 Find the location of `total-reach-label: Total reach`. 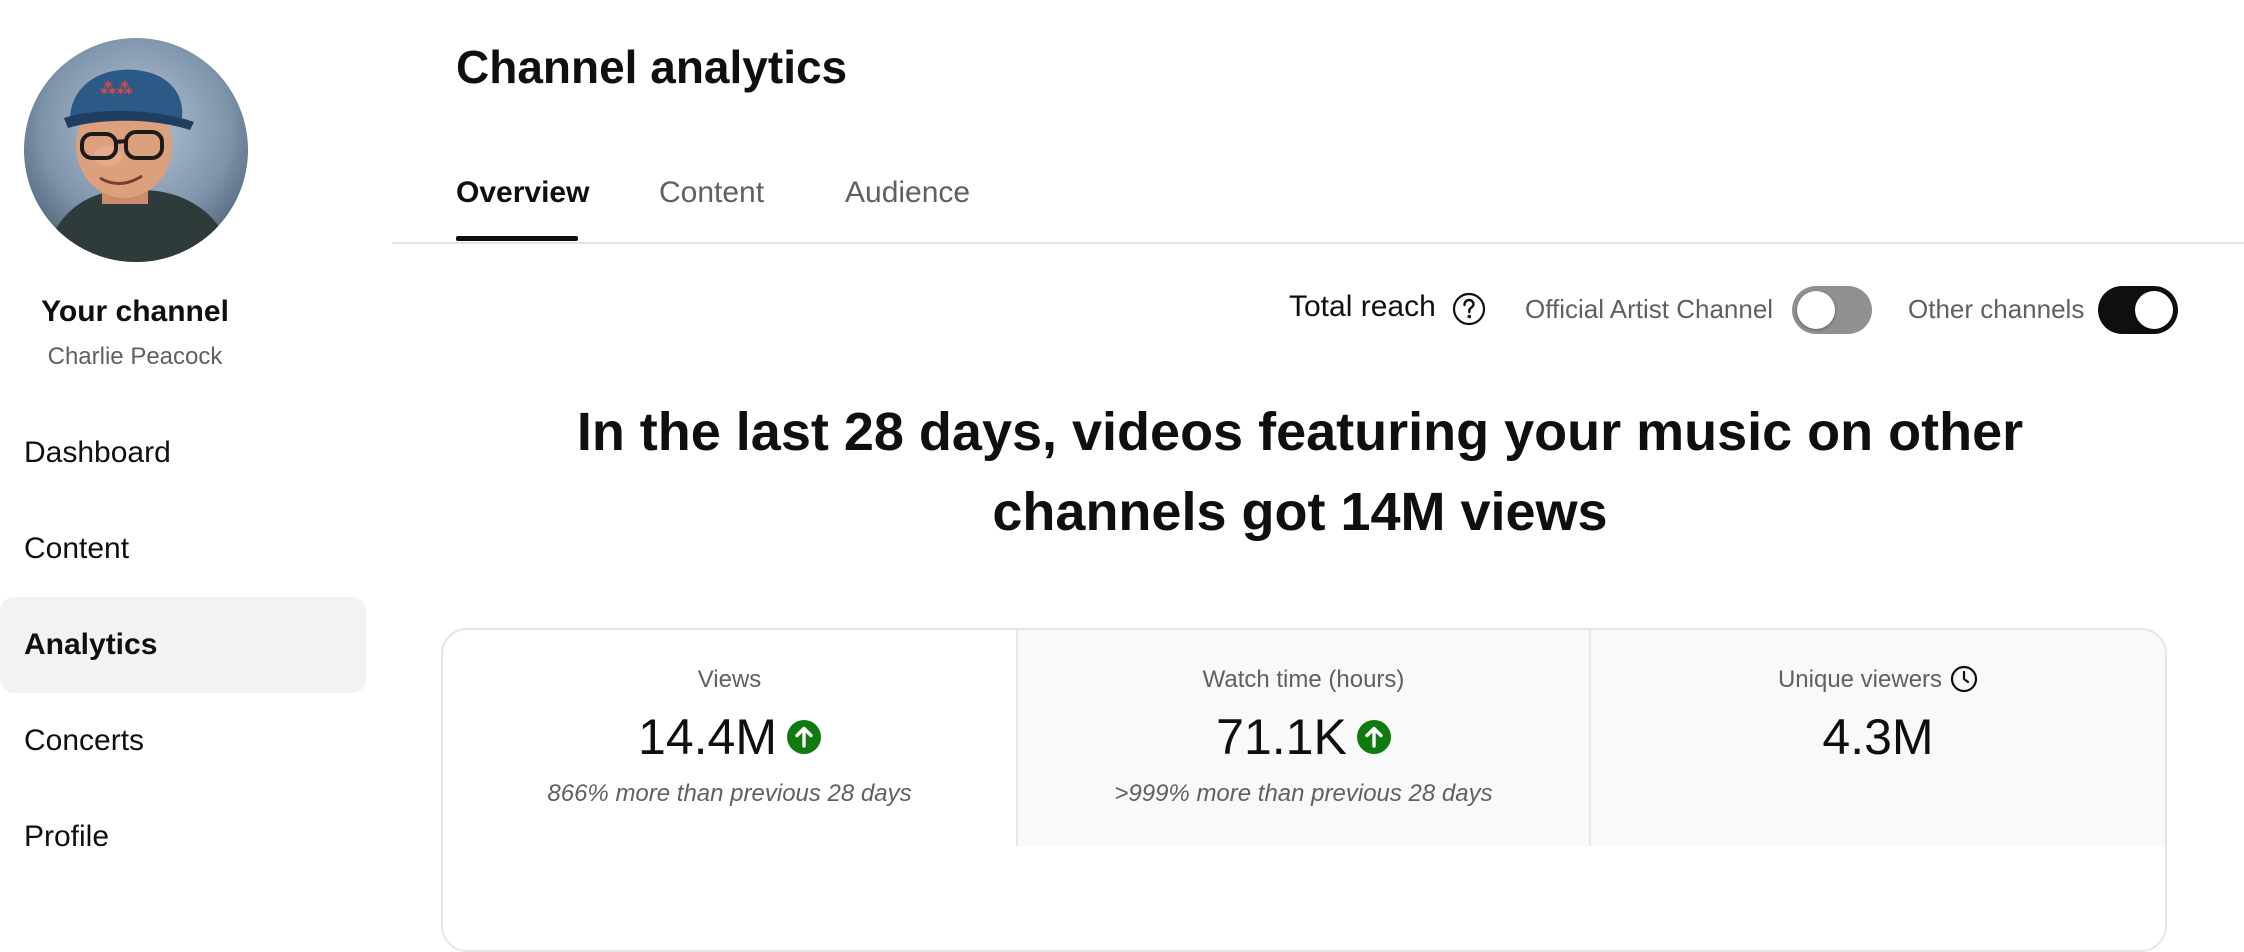

total-reach-label: Total reach is located at coordinates (1362, 306).